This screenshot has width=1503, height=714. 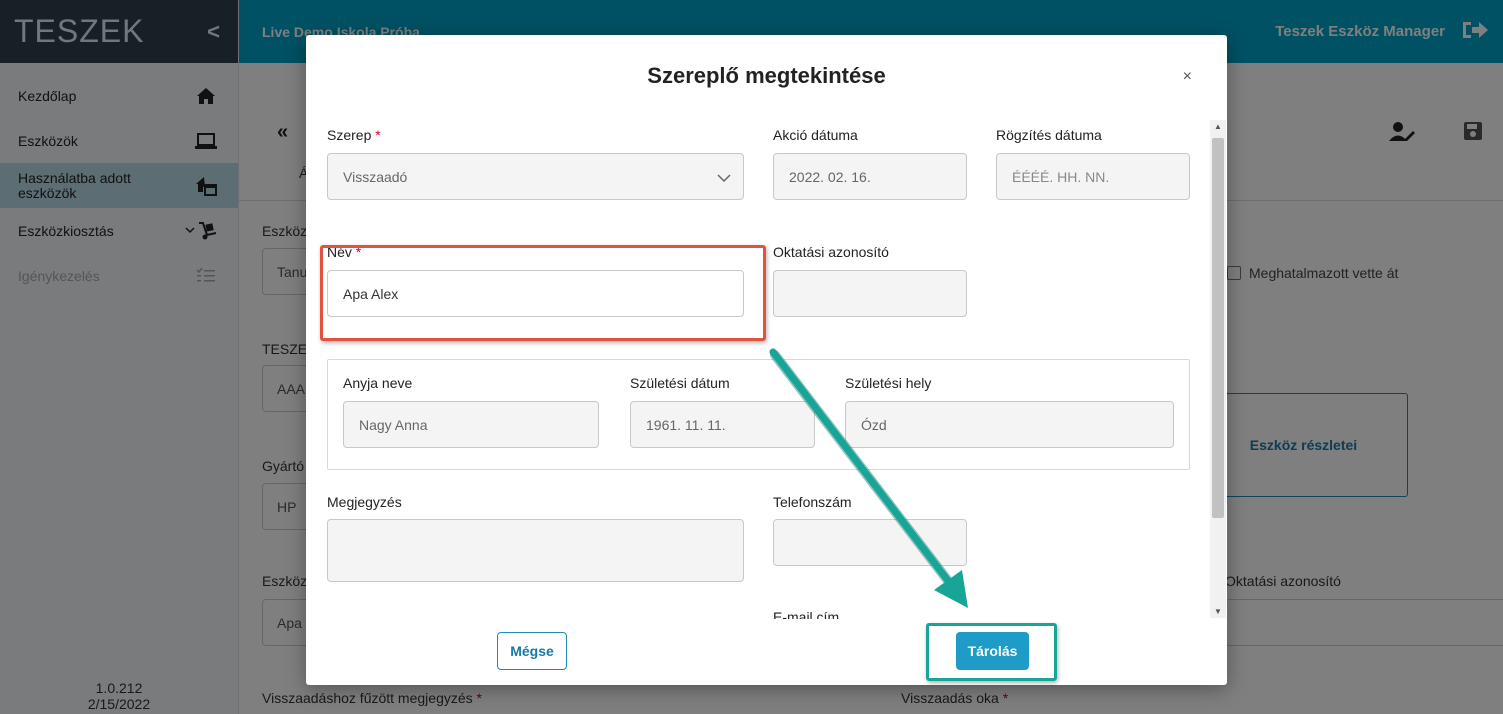 What do you see at coordinates (471, 424) in the screenshot?
I see `anyja-neve-field: Nagy Anna` at bounding box center [471, 424].